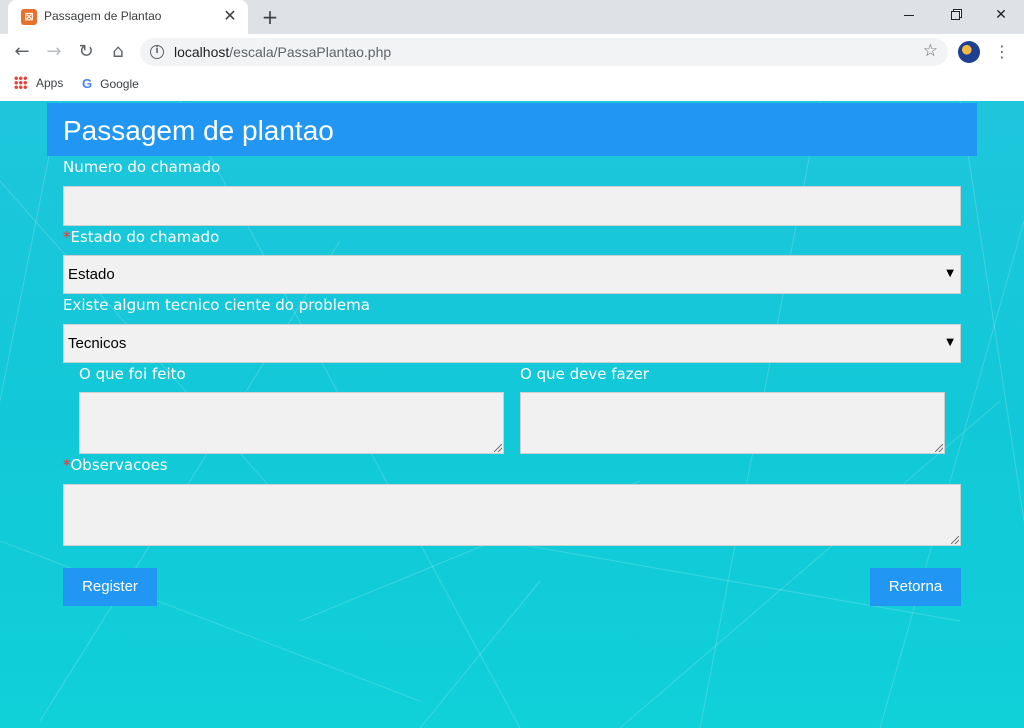 This screenshot has width=1024, height=728. Describe the element at coordinates (512, 343) in the screenshot. I see `tecnico-select: Tecnicos ▼` at that location.